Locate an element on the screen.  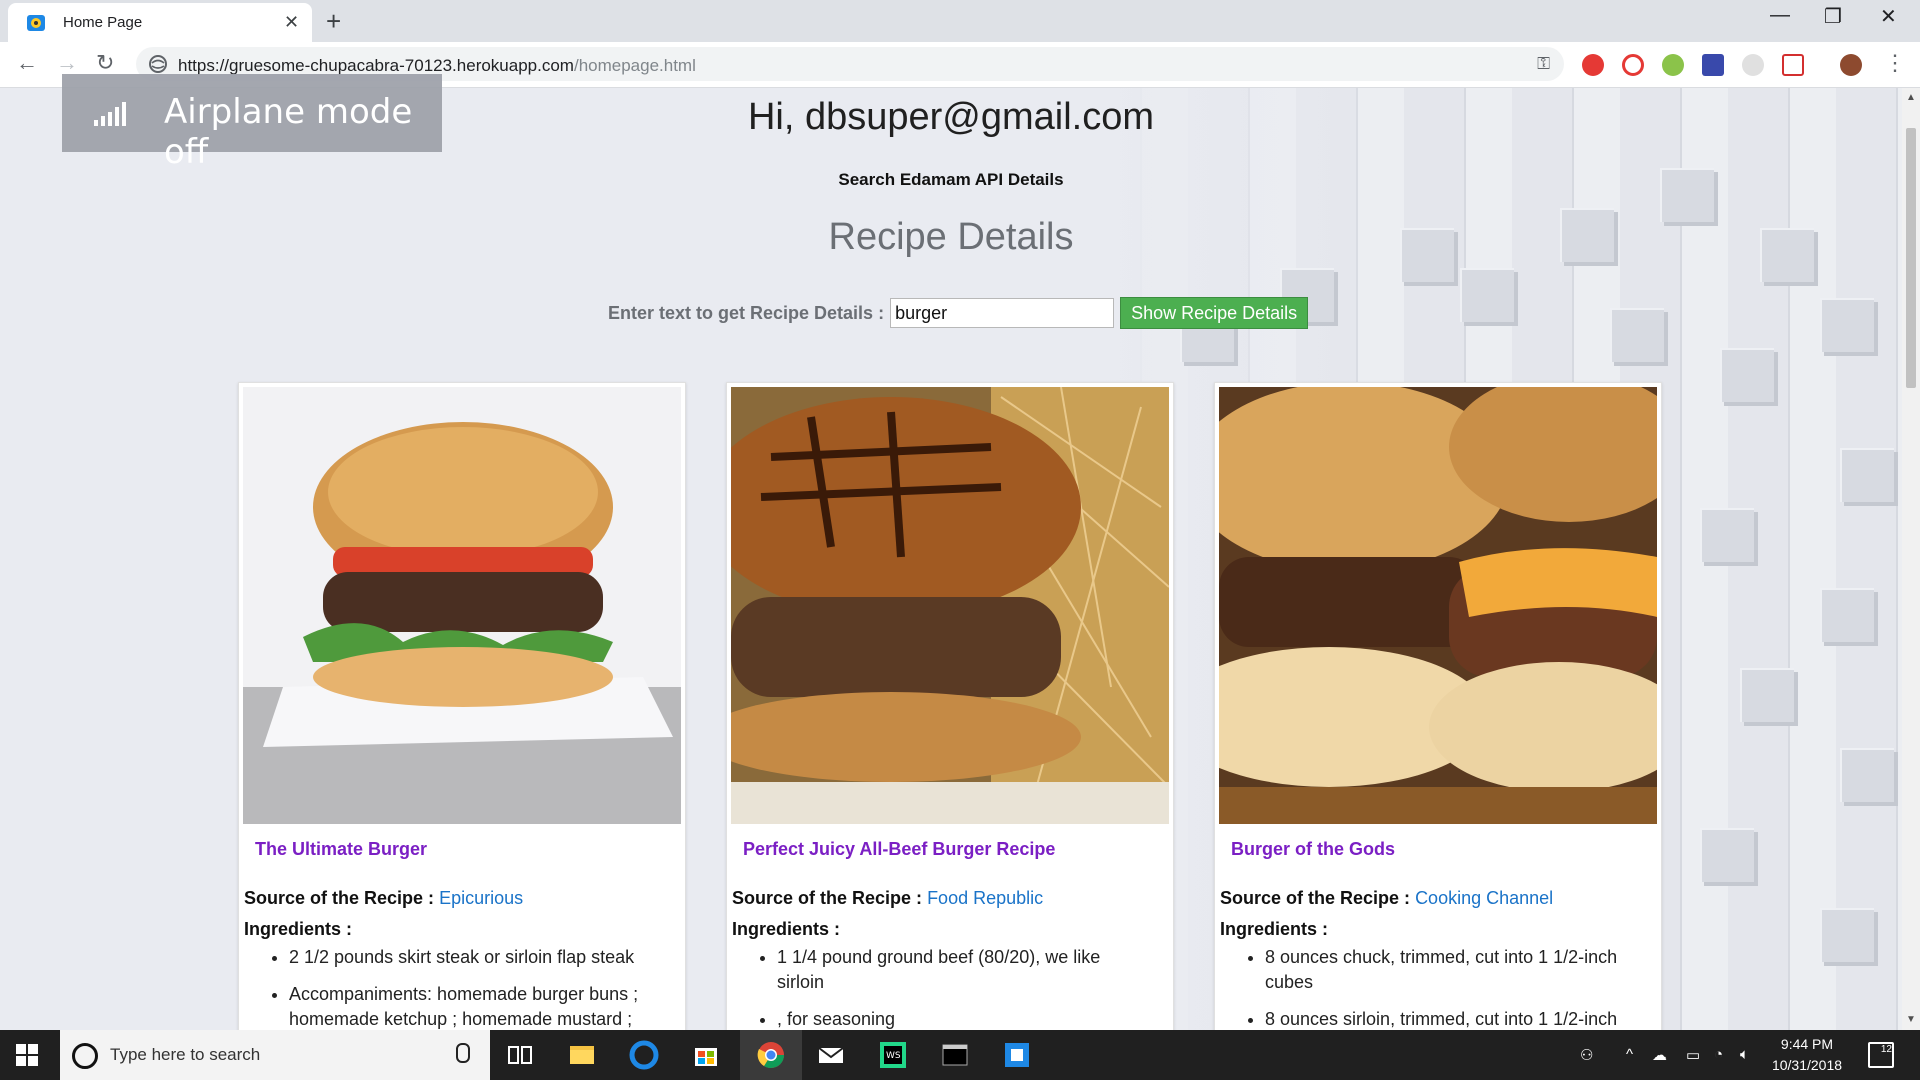
store-icon is located at coordinates (706, 1055).